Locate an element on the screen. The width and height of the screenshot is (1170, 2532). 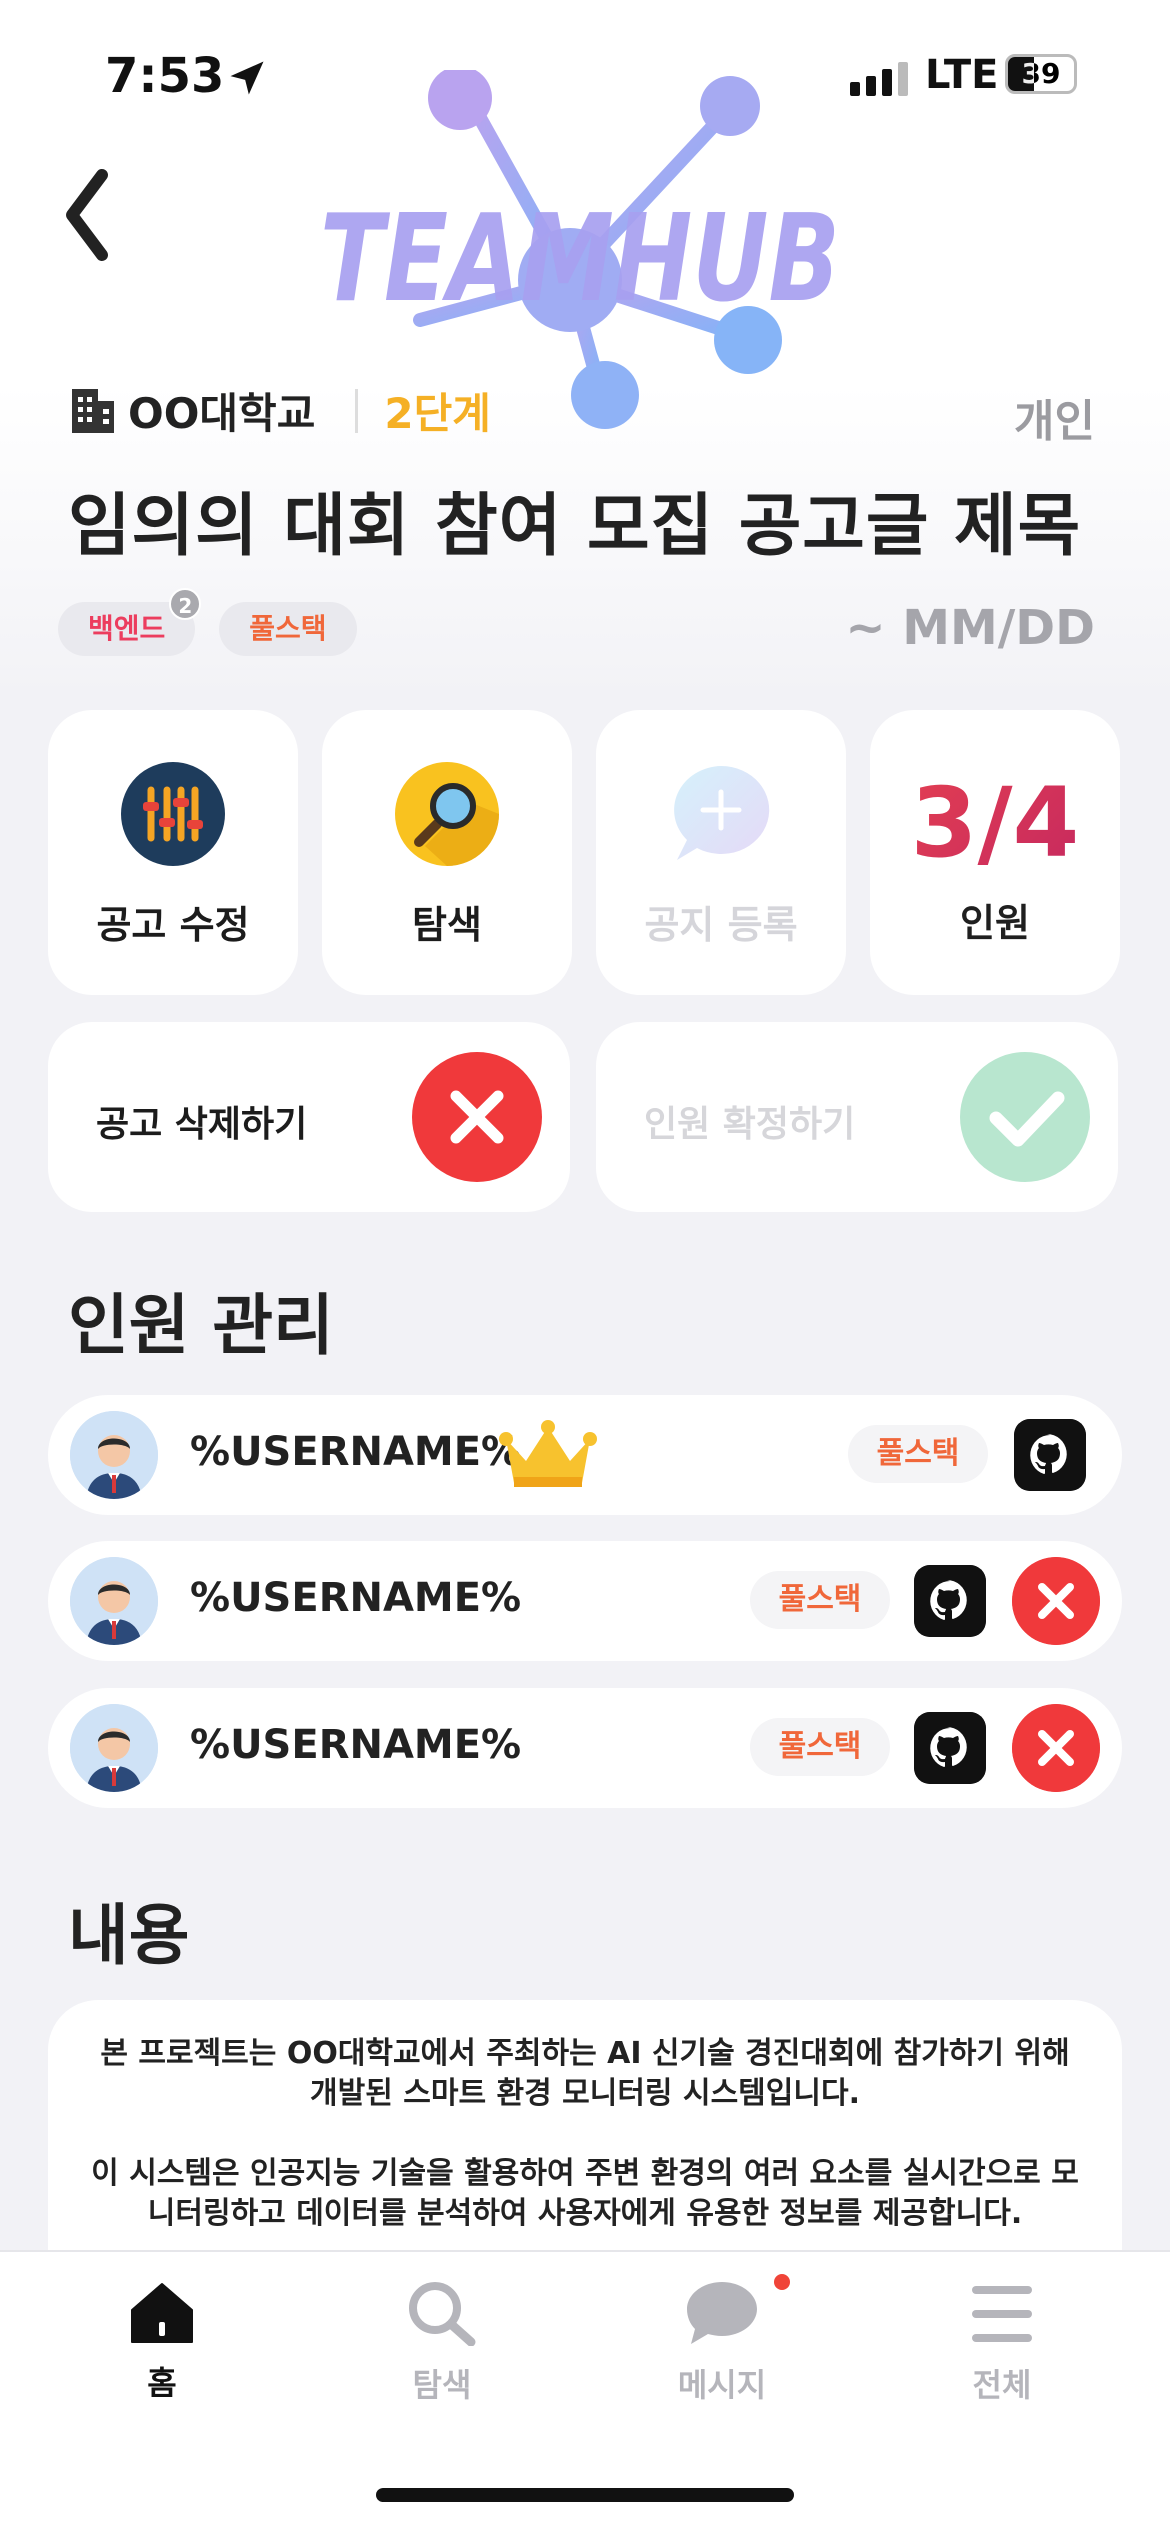
crown-icon is located at coordinates (548, 1453).